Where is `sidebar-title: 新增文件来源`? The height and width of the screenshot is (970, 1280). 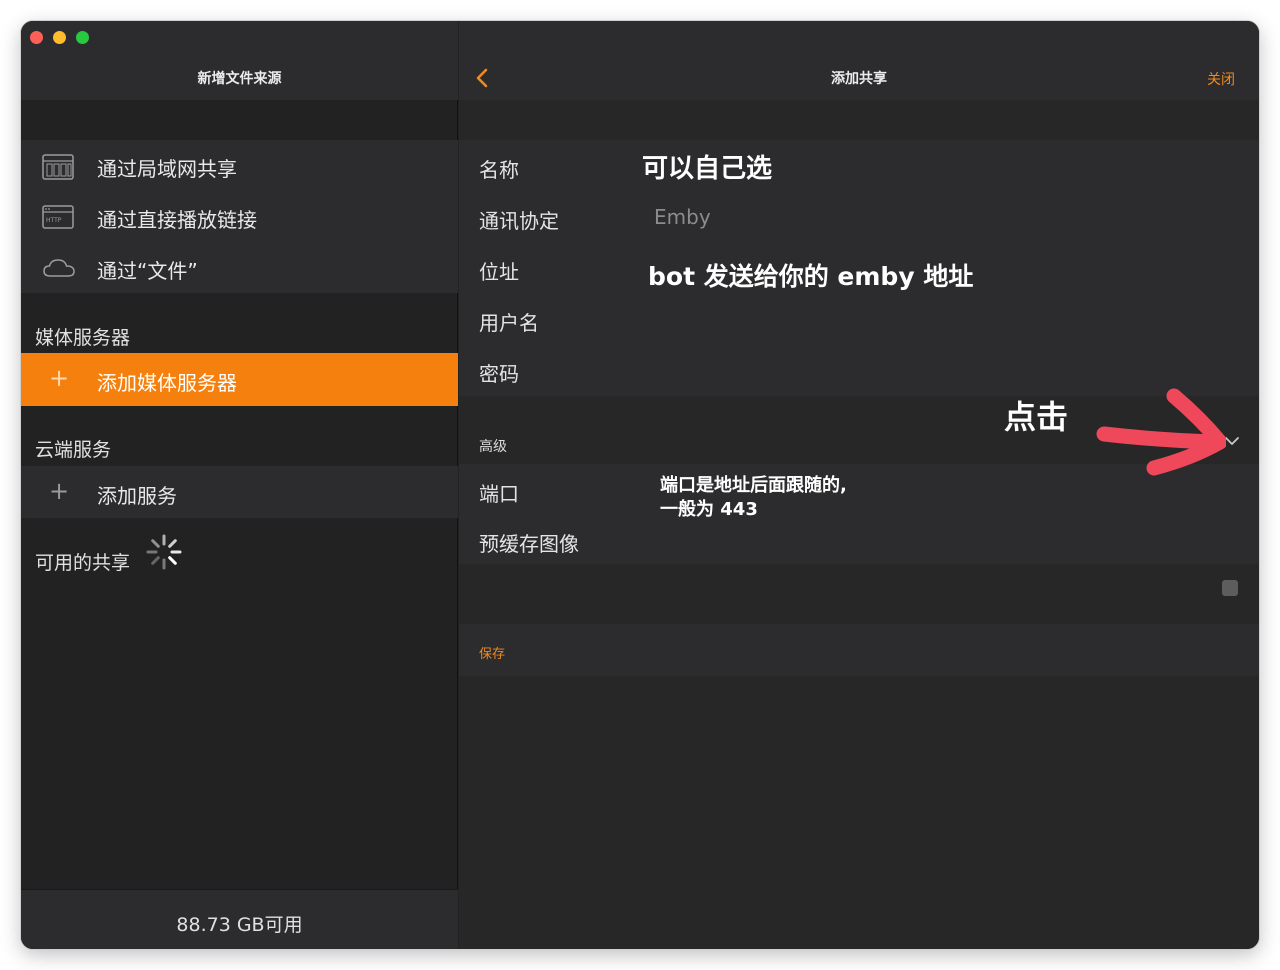 sidebar-title: 新增文件来源 is located at coordinates (239, 79).